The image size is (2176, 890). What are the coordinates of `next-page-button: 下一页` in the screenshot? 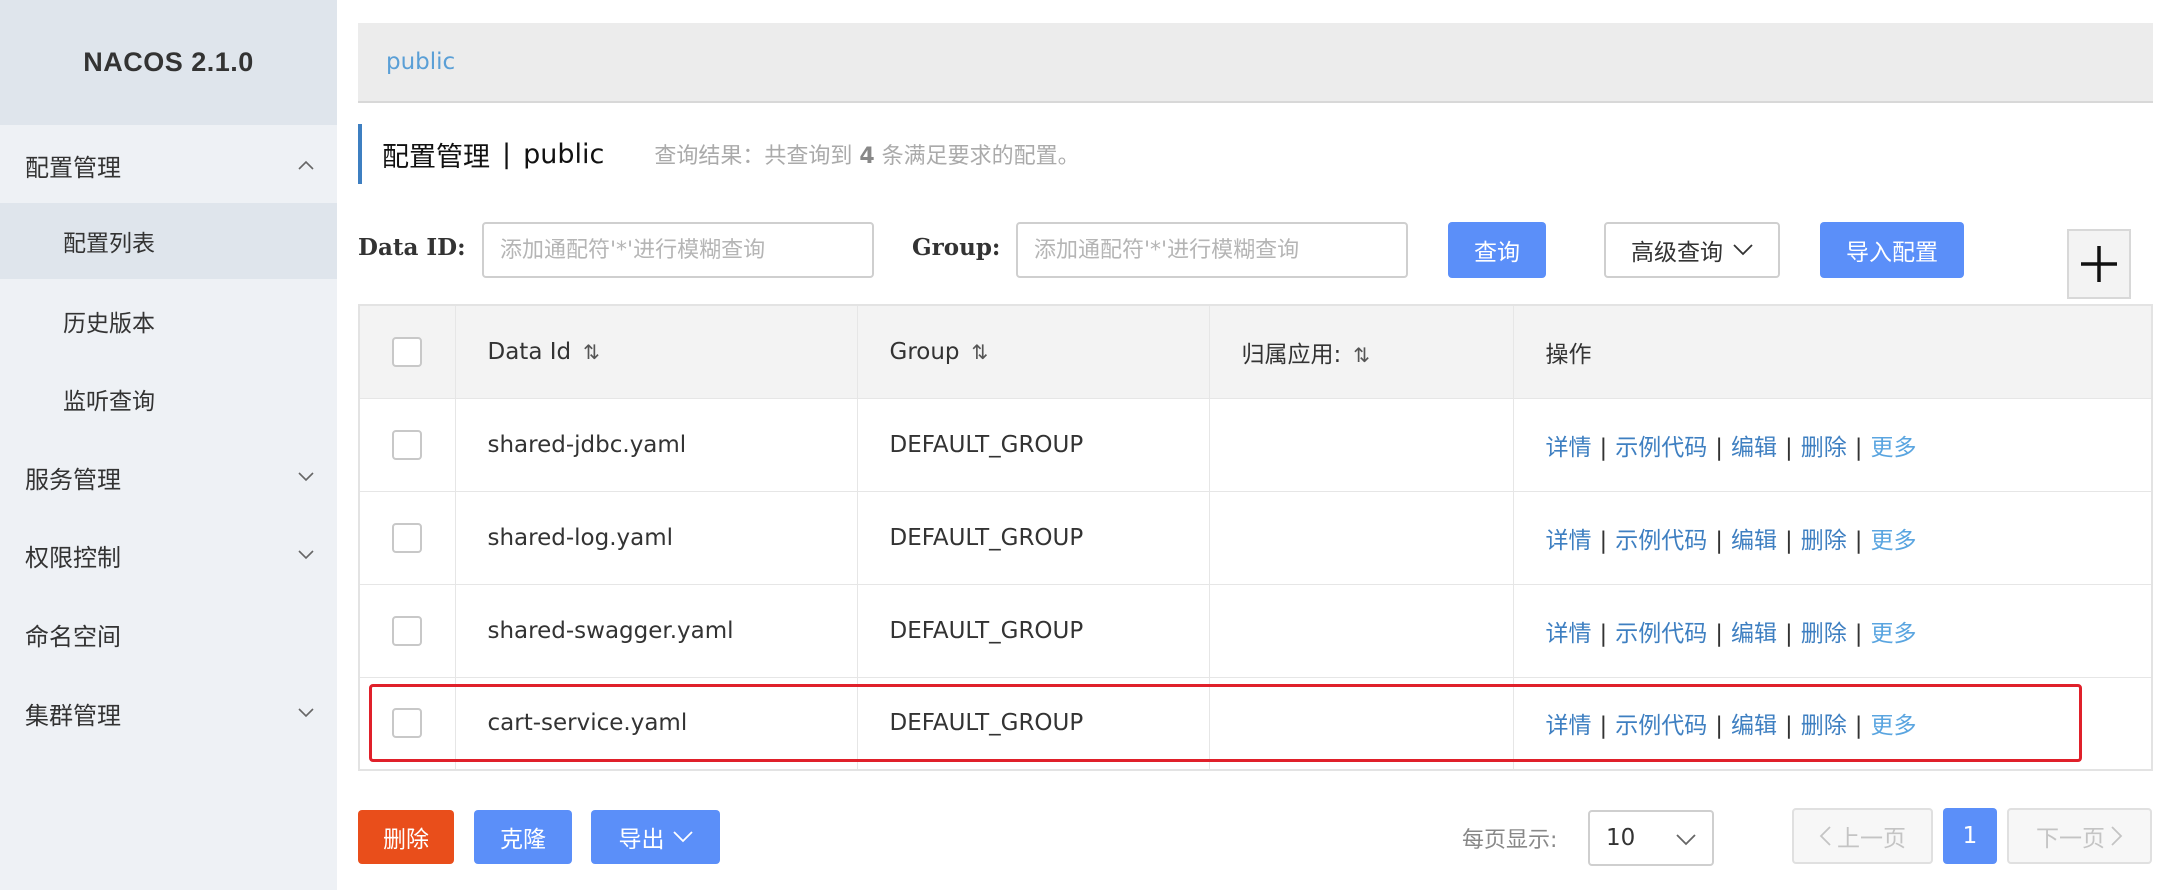 It's located at (2079, 836).